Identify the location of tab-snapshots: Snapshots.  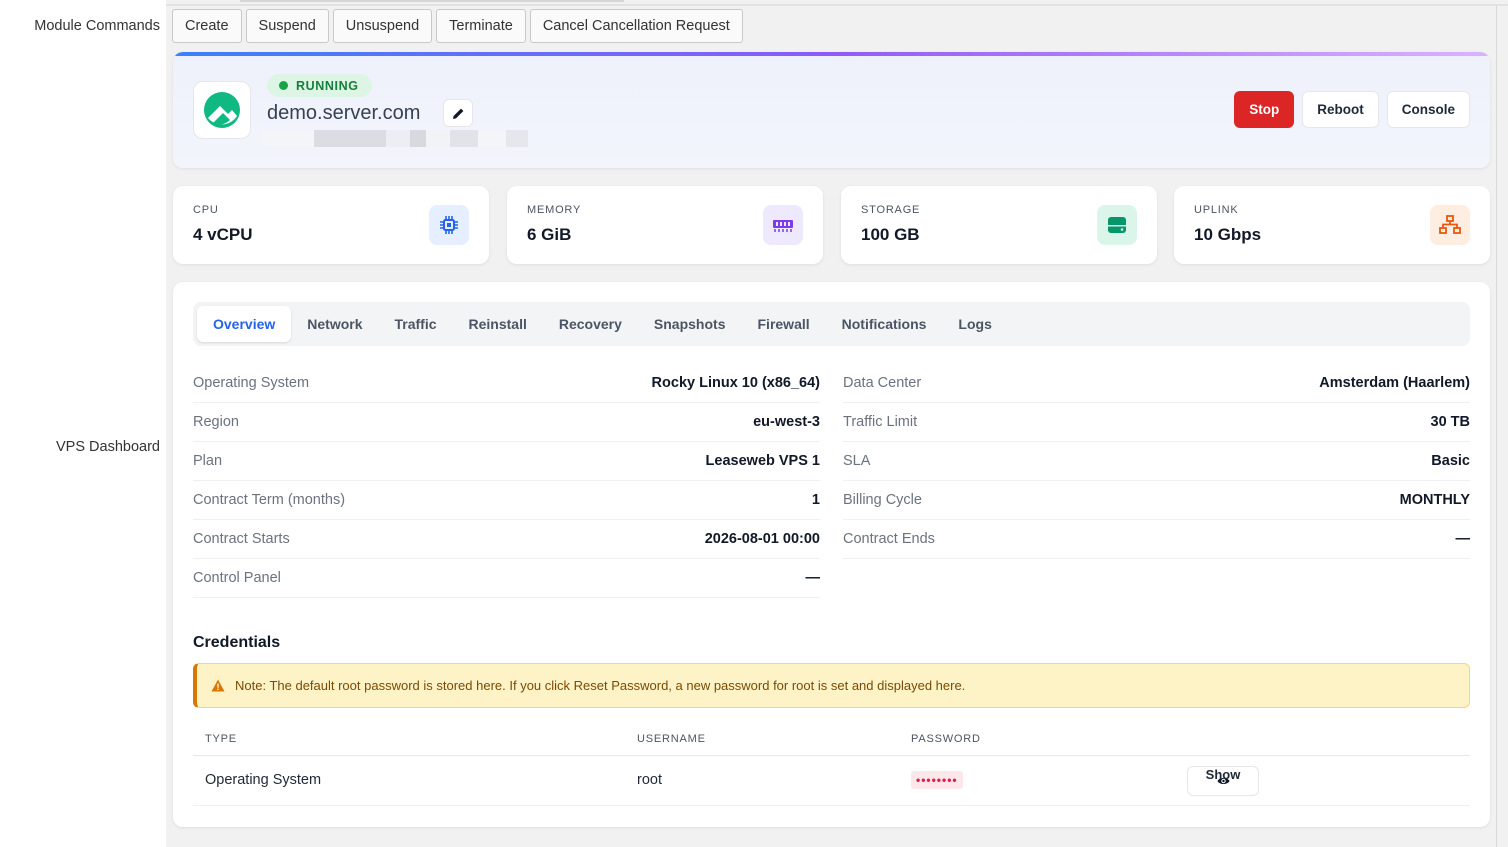
(690, 324).